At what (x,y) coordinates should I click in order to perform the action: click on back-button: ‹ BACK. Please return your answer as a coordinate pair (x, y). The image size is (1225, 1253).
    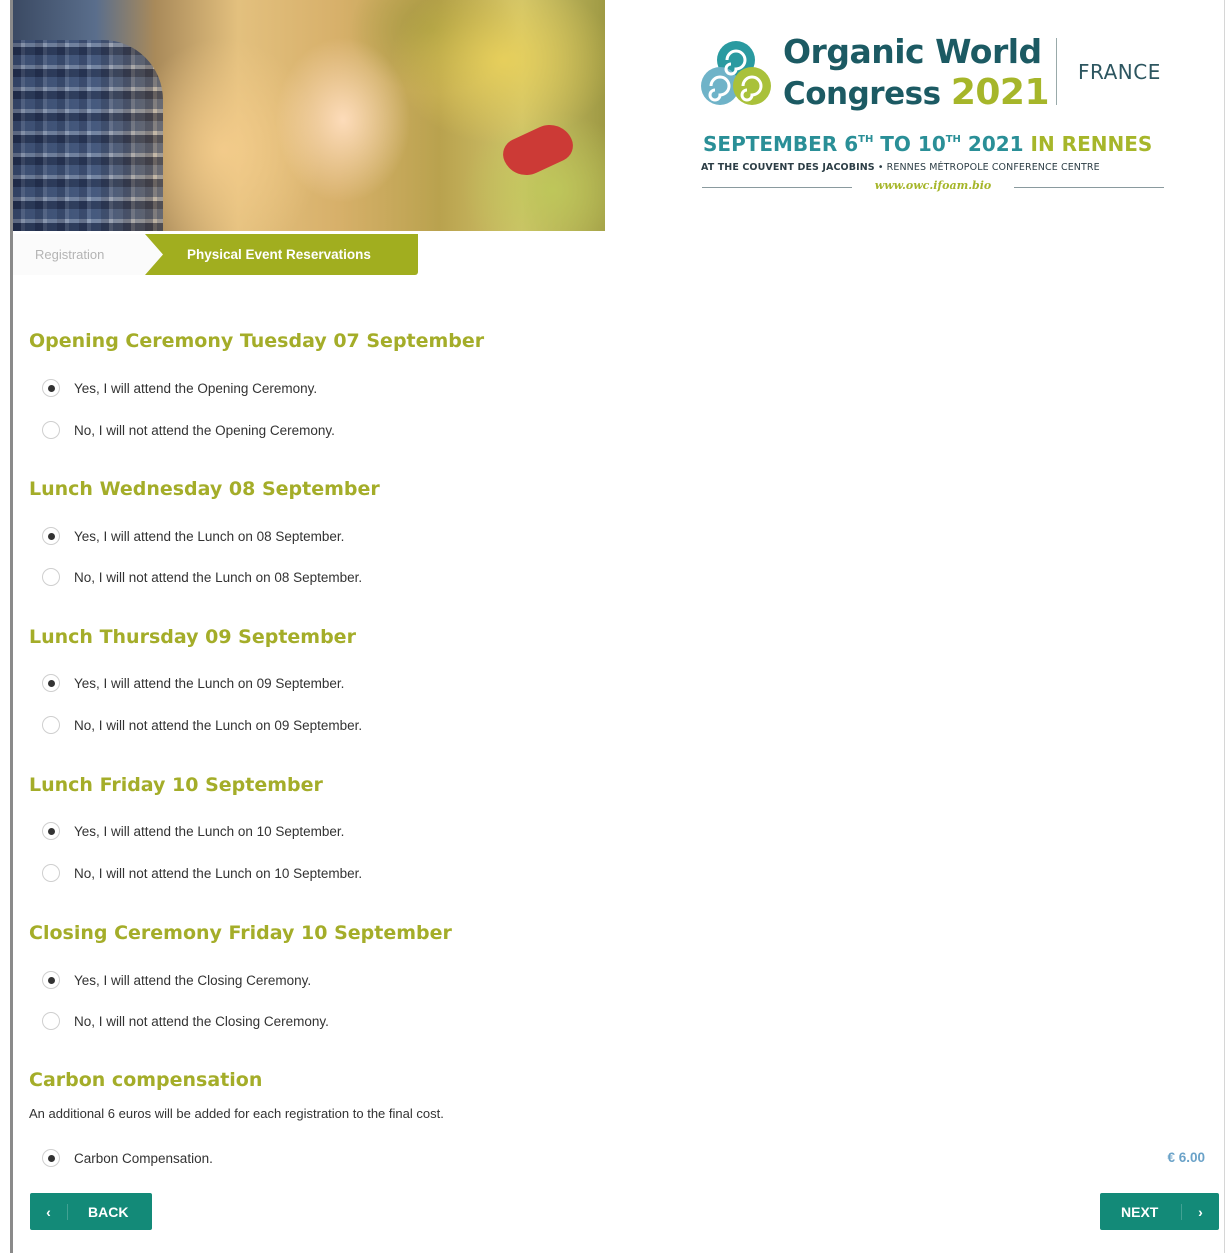
    Looking at the image, I should click on (91, 1211).